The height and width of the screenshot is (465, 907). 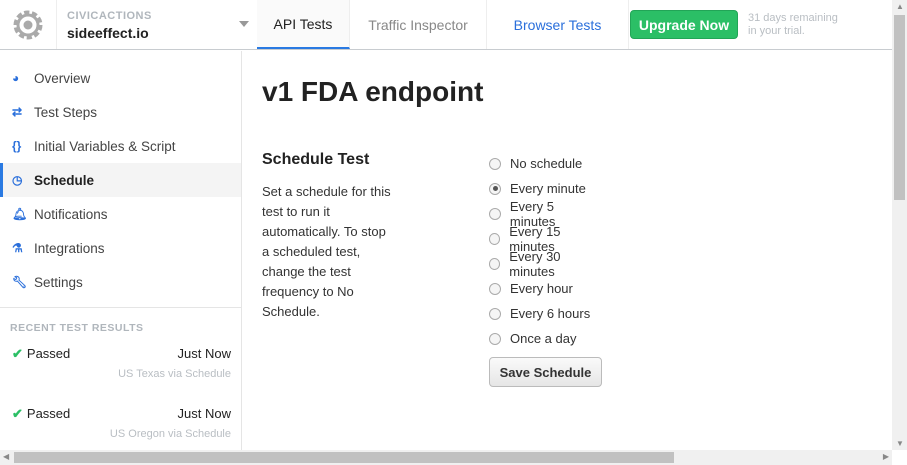 What do you see at coordinates (120, 248) in the screenshot?
I see `sidebar-item-integrations: ⚗ Integrations` at bounding box center [120, 248].